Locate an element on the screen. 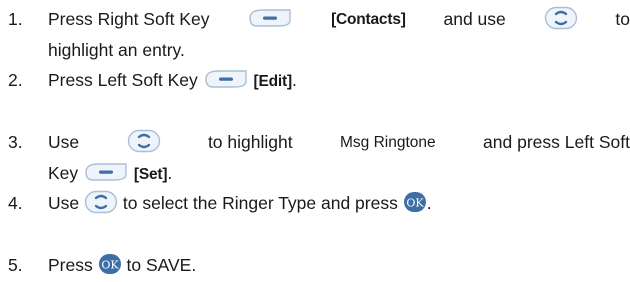 Image resolution: width=630 pixels, height=282 pixels. step-text: Press OK to SAVE. is located at coordinates (339, 265).